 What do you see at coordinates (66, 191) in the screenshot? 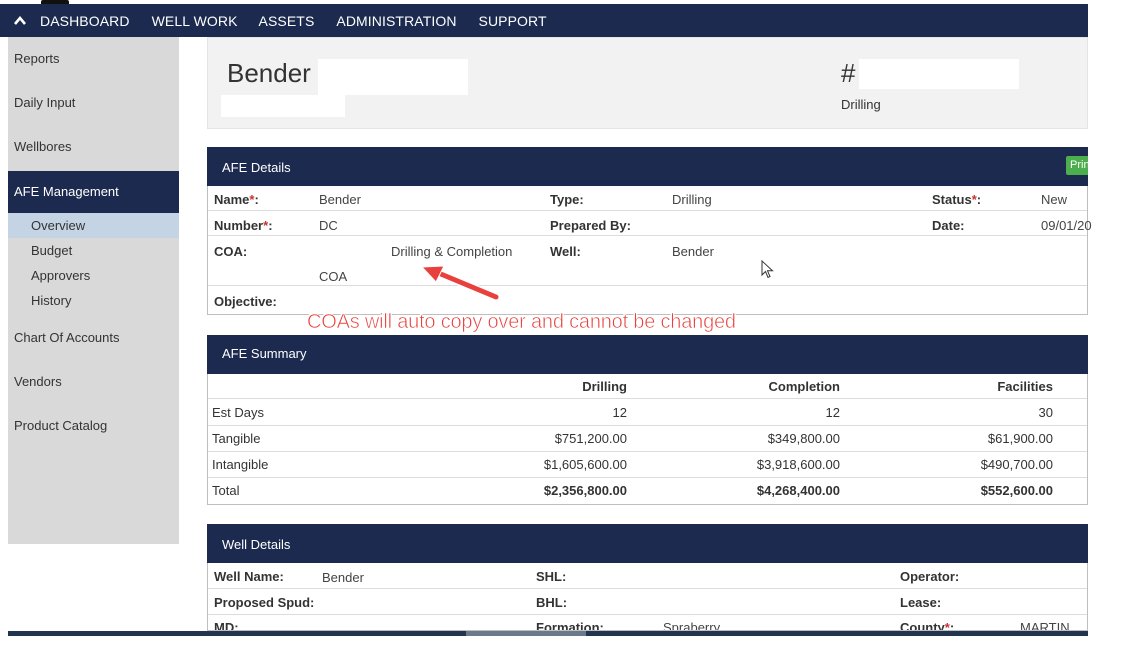
I see `sidebar-item-label: AFE Management` at bounding box center [66, 191].